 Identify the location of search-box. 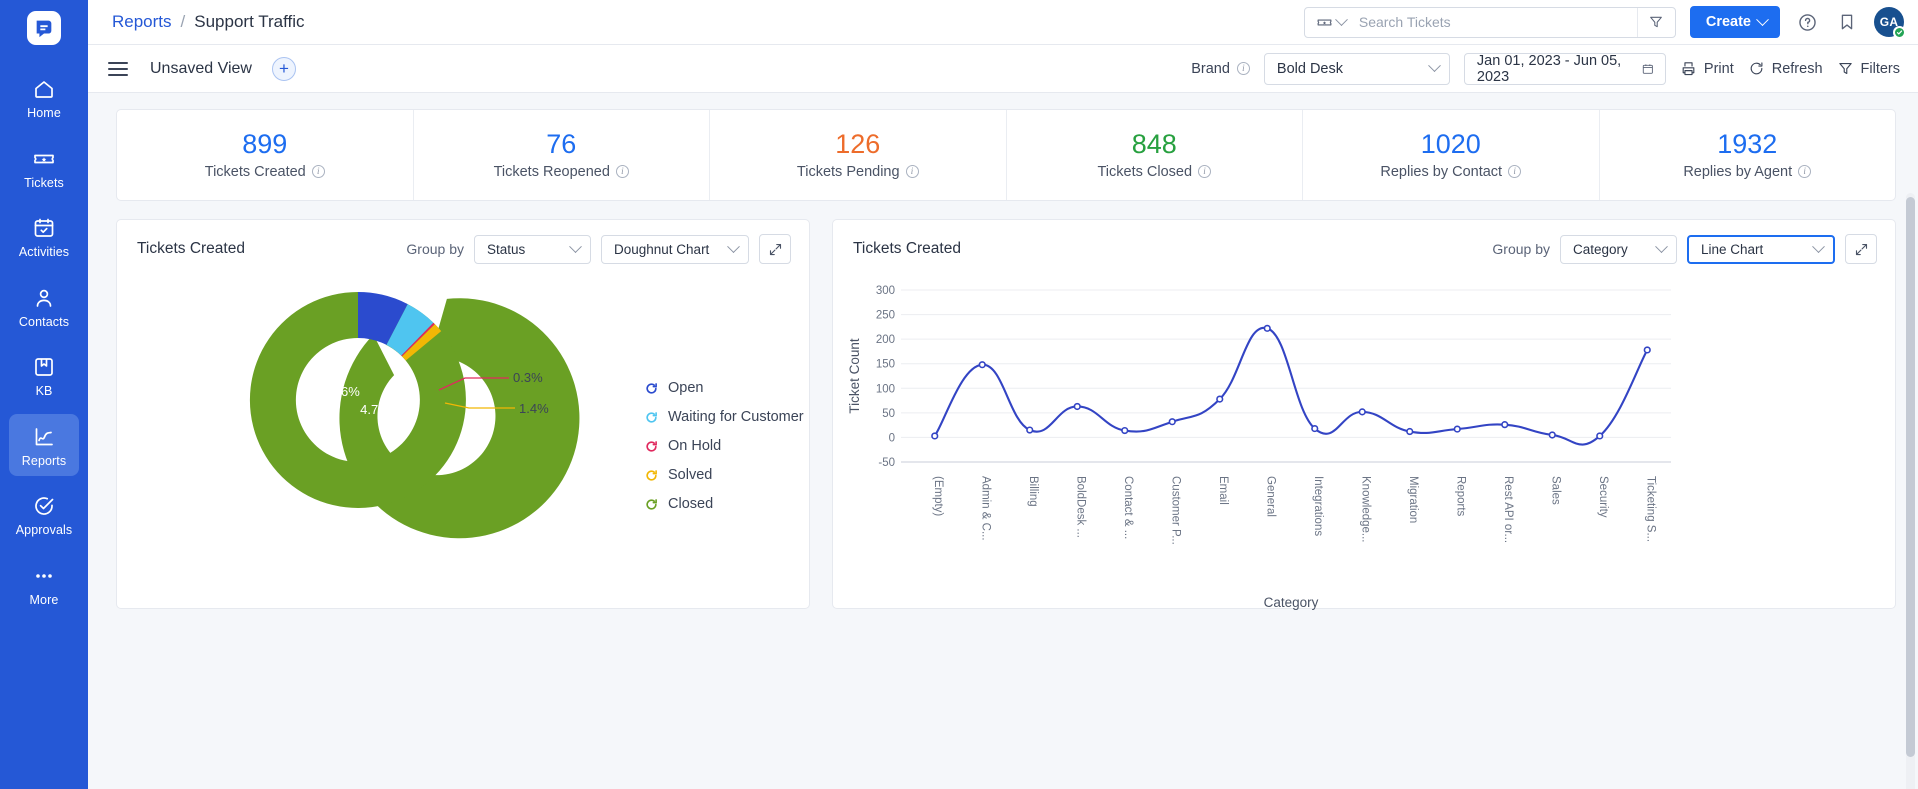
(1489, 22).